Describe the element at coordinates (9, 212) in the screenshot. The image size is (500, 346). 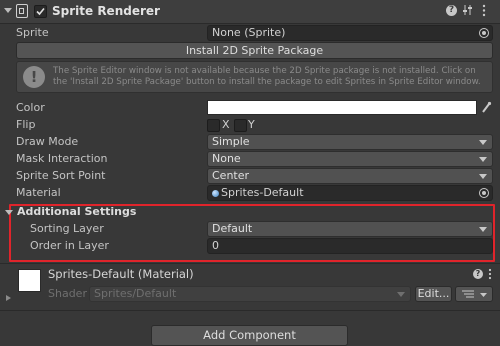
I see `additional-settings-foldout-icon` at that location.